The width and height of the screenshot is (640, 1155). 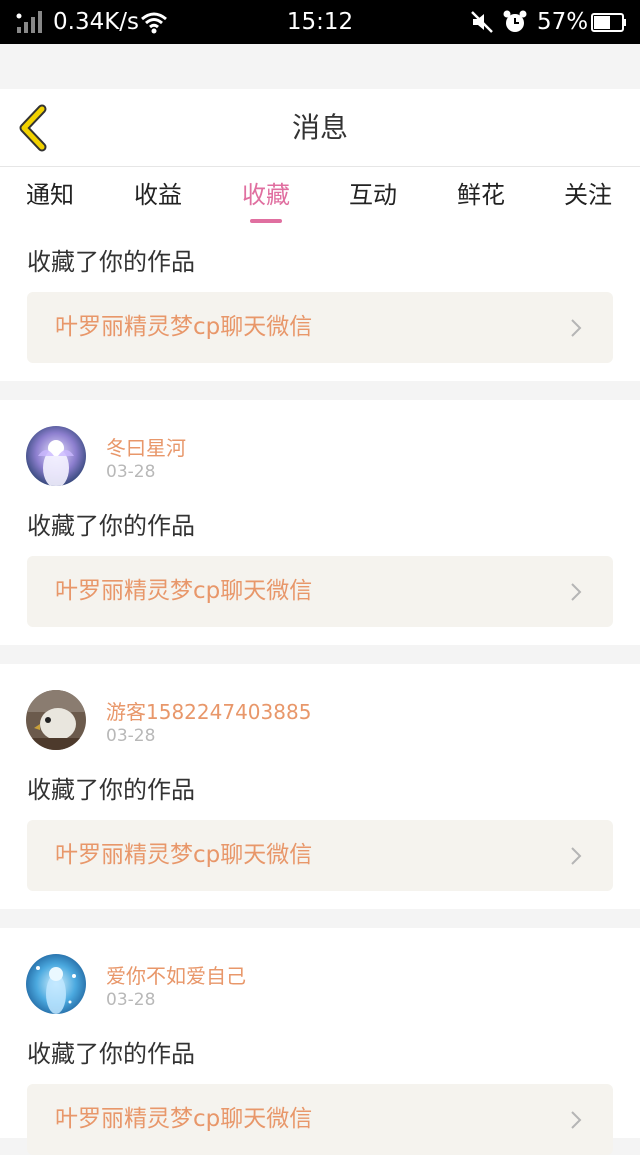 What do you see at coordinates (482, 22) in the screenshot?
I see `mute-icon` at bounding box center [482, 22].